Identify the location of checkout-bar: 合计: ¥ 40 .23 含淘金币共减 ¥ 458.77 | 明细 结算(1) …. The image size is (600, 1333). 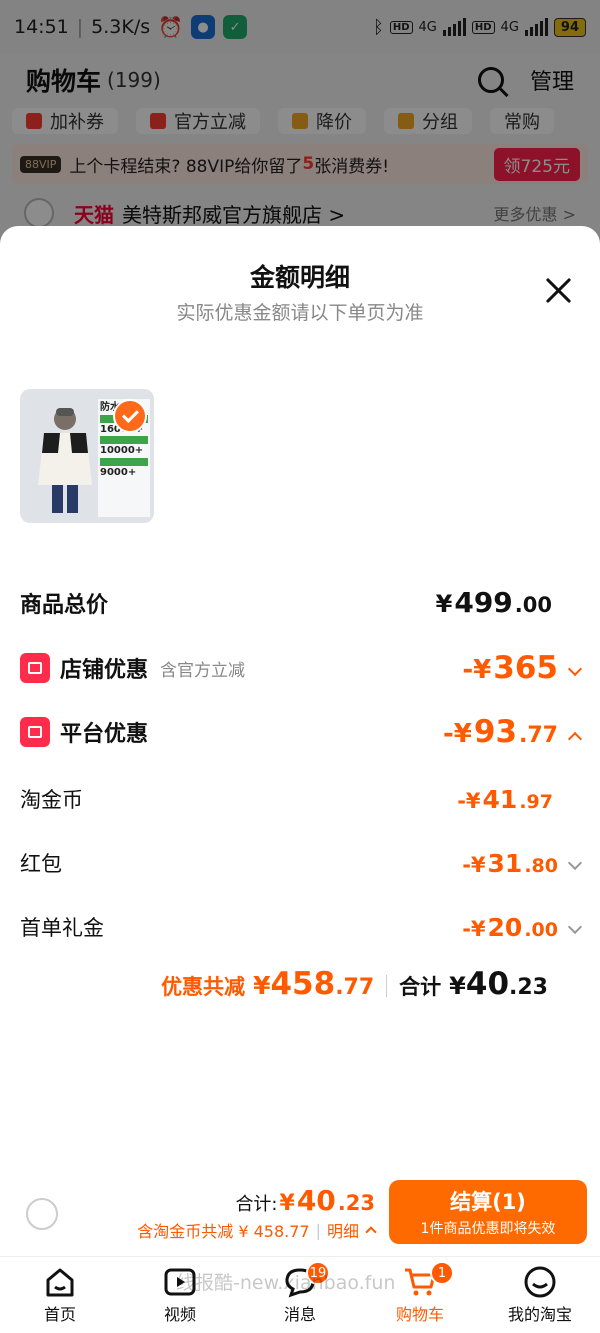
(300, 1213).